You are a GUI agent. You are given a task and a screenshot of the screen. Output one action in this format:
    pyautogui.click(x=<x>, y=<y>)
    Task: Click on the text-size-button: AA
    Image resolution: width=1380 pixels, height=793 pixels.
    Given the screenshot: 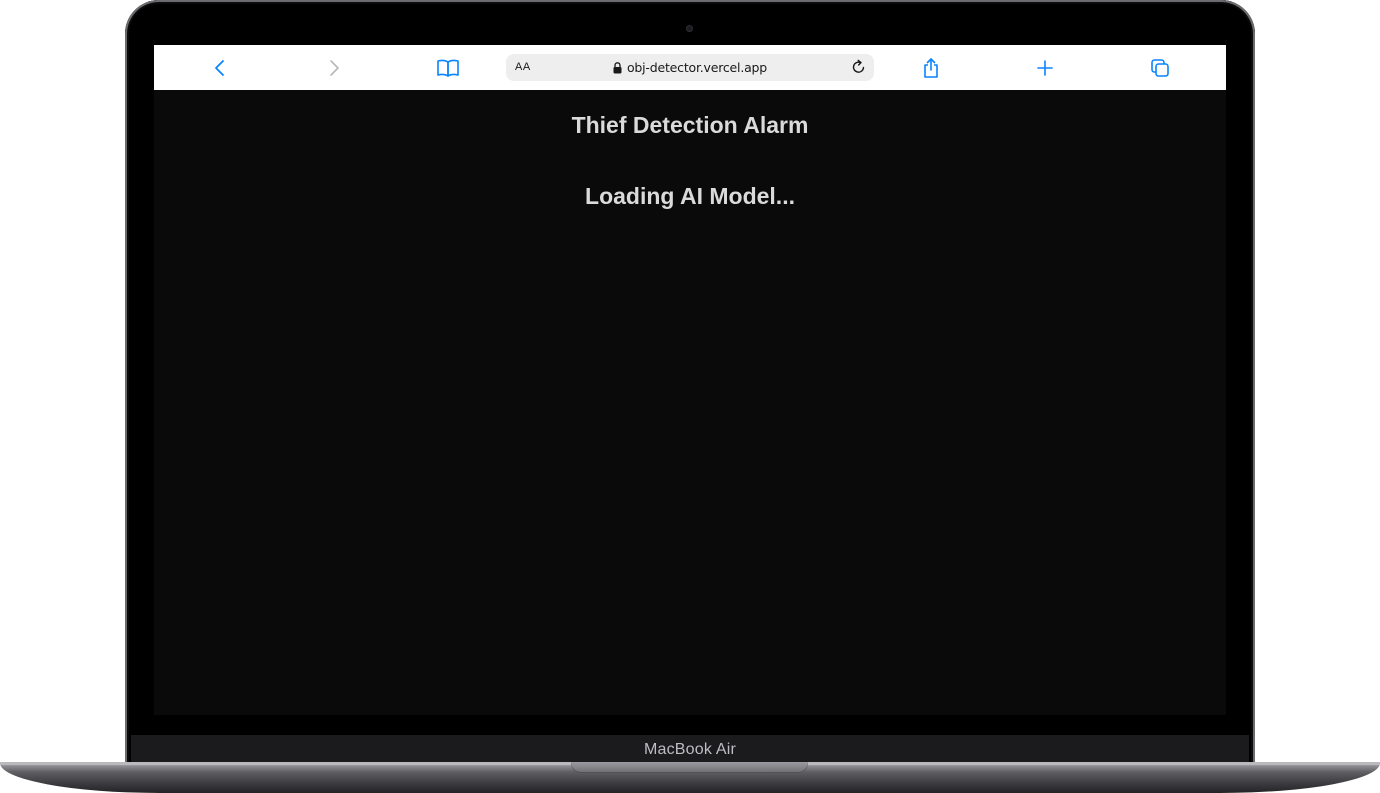 What is the action you would take?
    pyautogui.click(x=523, y=67)
    